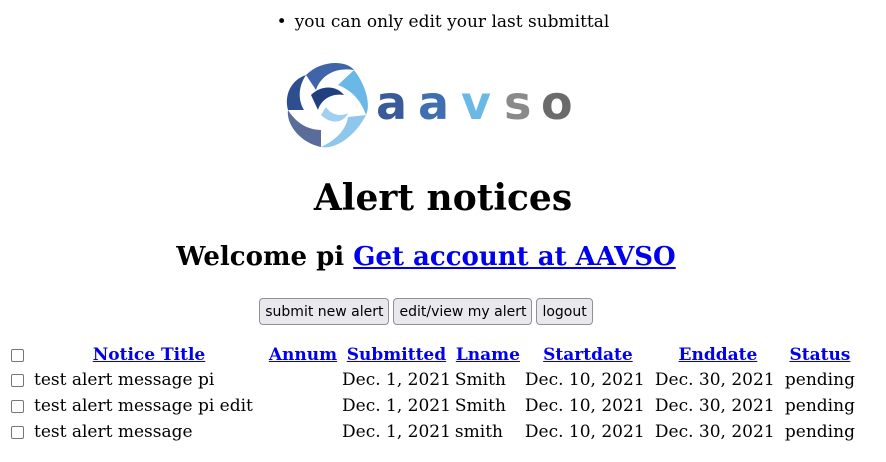 Image resolution: width=886 pixels, height=462 pixels. I want to click on aavso-logo: a a v s o, so click(429, 104).